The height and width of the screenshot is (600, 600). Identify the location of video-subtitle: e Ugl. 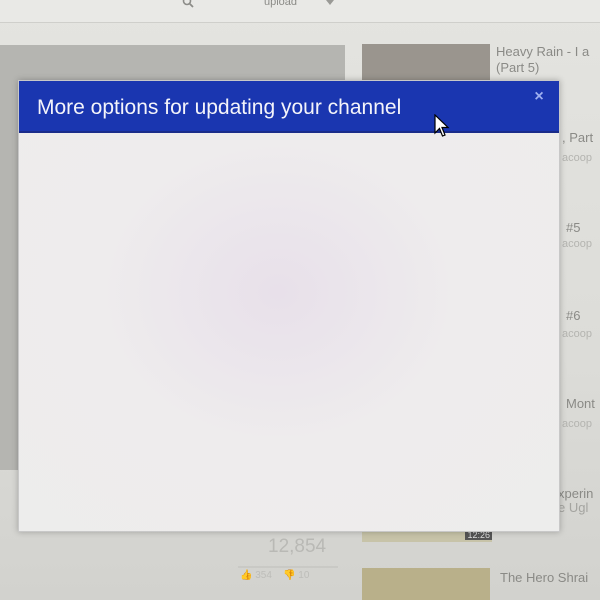
(573, 507).